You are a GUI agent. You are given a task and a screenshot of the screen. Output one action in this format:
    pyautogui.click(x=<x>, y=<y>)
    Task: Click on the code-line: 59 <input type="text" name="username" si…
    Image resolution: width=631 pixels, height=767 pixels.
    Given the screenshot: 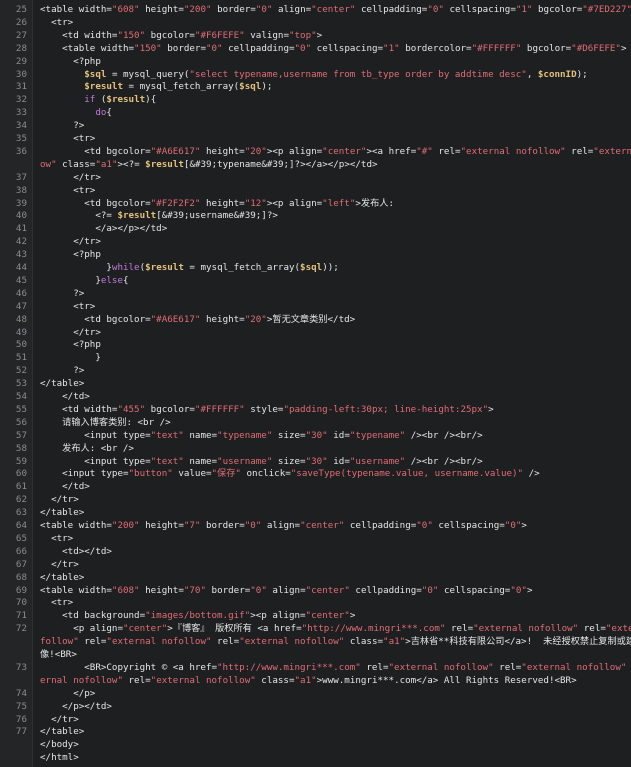 What is the action you would take?
    pyautogui.click(x=315, y=461)
    